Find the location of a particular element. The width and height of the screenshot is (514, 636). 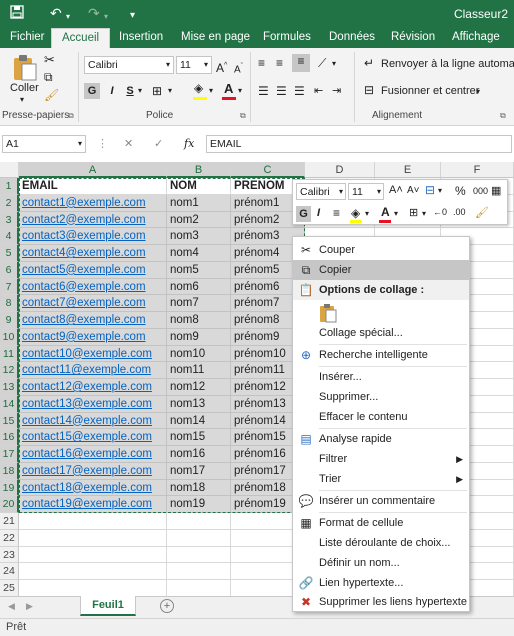

mini-size-box: 11 ▾ is located at coordinates (366, 191).